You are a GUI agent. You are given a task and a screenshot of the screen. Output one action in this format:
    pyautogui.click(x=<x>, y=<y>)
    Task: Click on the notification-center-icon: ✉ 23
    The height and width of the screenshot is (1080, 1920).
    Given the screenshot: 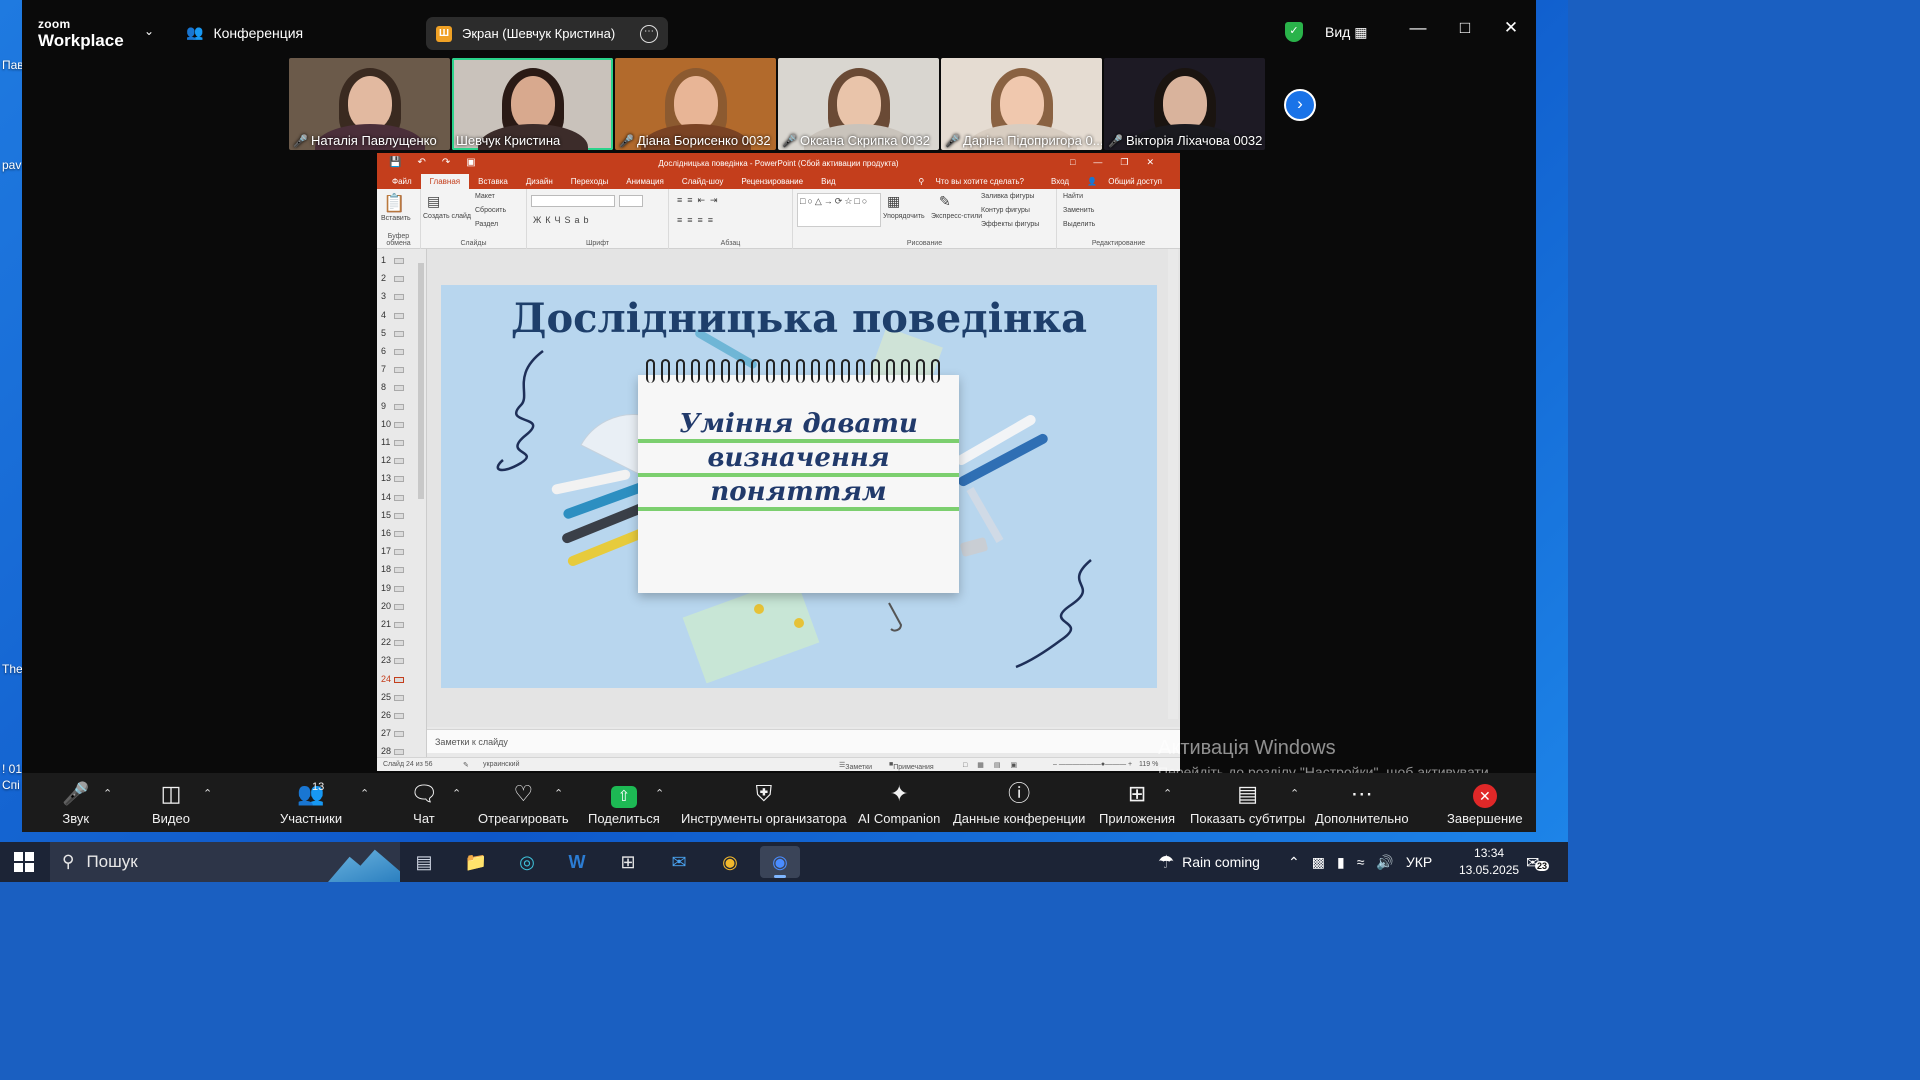 What is the action you would take?
    pyautogui.click(x=1538, y=863)
    